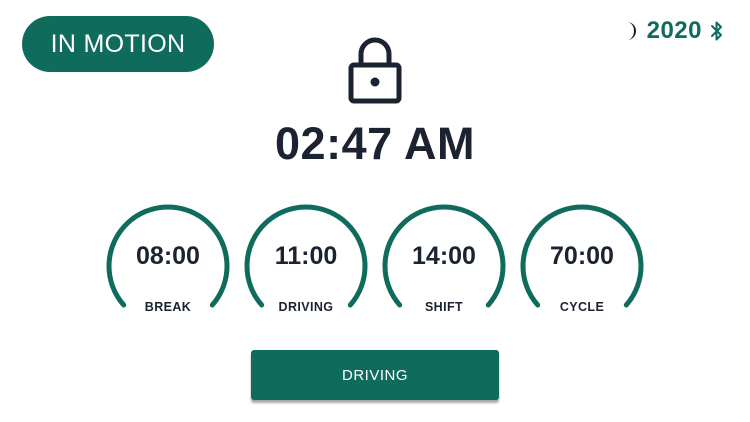  I want to click on driving-mode-button-label: DRIVING, so click(374, 375).